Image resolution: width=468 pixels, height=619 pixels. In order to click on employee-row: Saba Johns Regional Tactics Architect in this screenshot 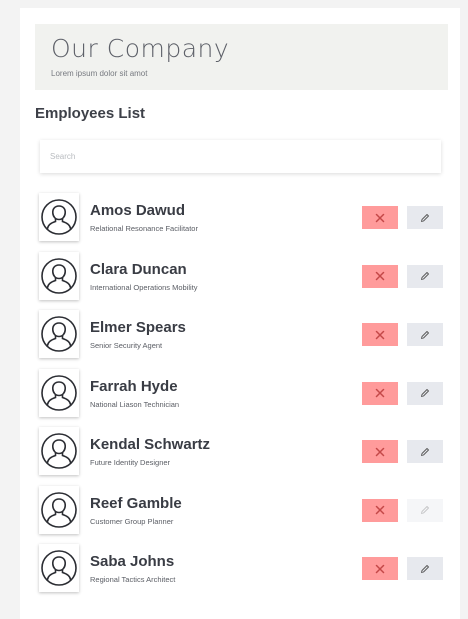, I will do `click(240, 569)`.